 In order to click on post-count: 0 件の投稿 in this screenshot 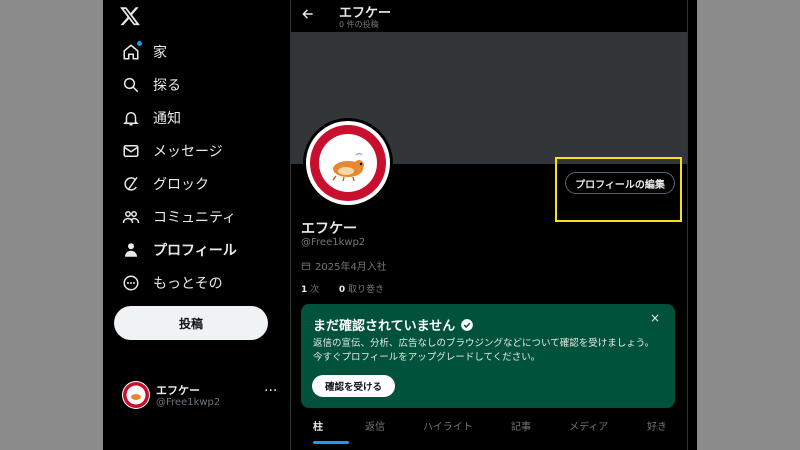, I will do `click(359, 24)`.